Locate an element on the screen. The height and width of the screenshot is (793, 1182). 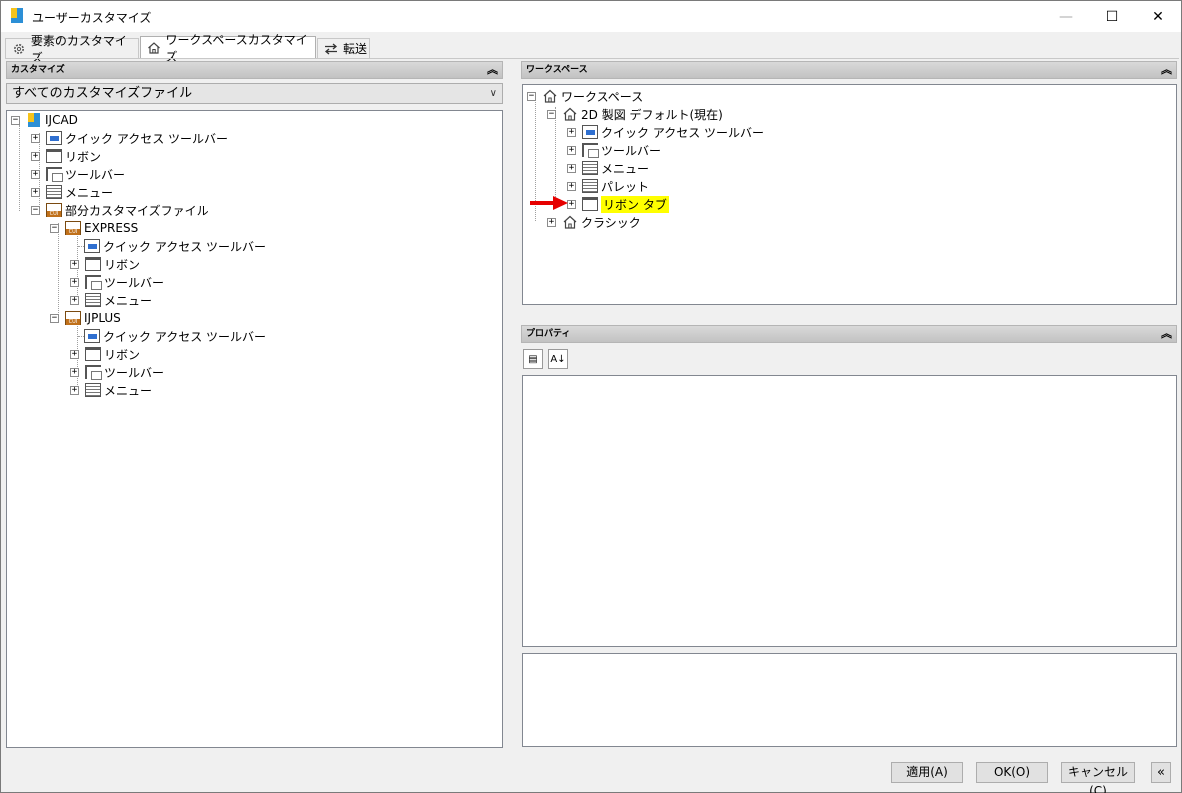
tree-node-classic: + クラシック is located at coordinates (594, 222).